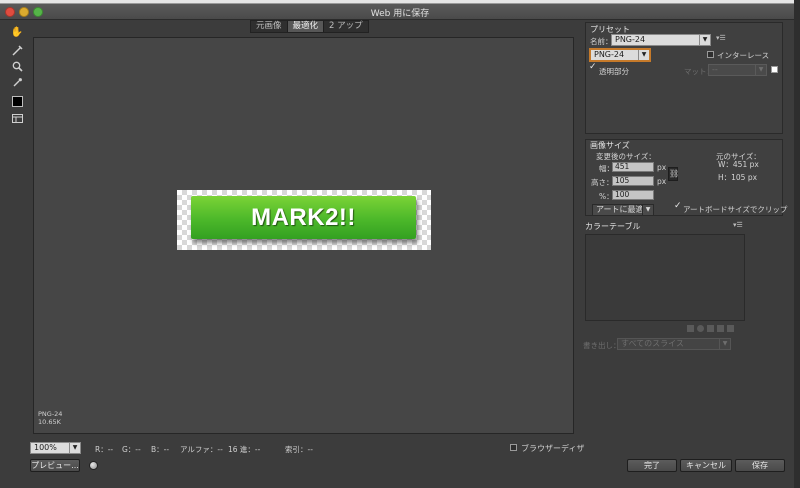 This screenshot has height=488, width=800. I want to click on mark2-text: MARK2!!, so click(303, 217).